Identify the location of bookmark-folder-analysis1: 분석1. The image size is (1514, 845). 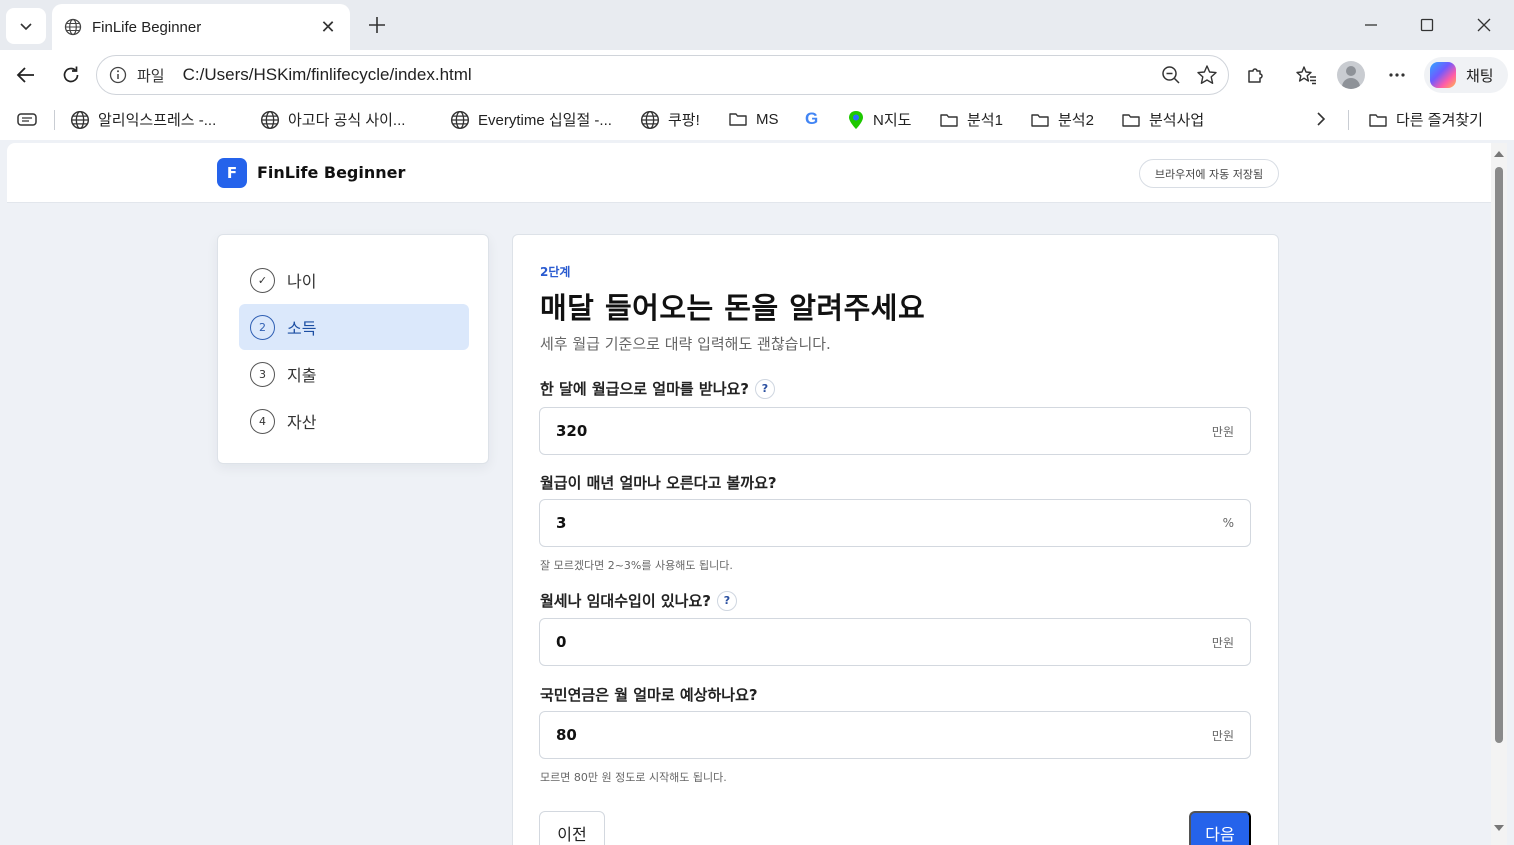
(971, 119).